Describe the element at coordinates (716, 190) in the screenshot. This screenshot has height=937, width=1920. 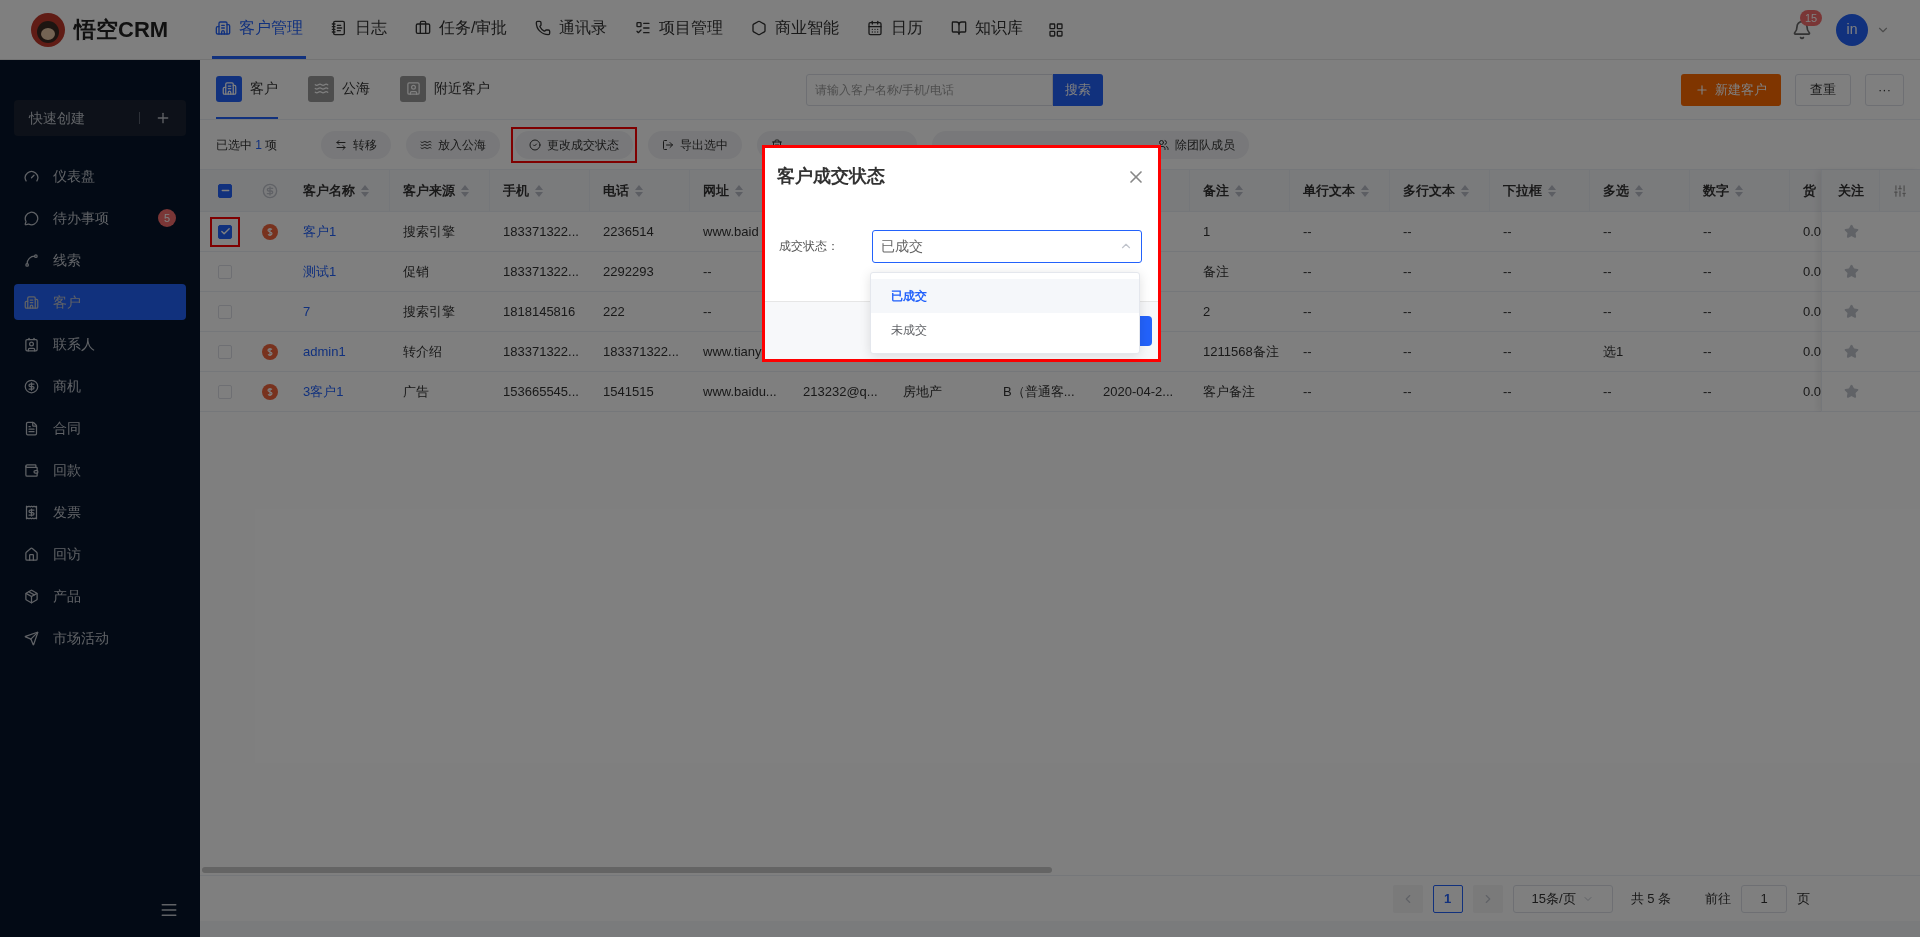
I see `column-header: 网址` at that location.